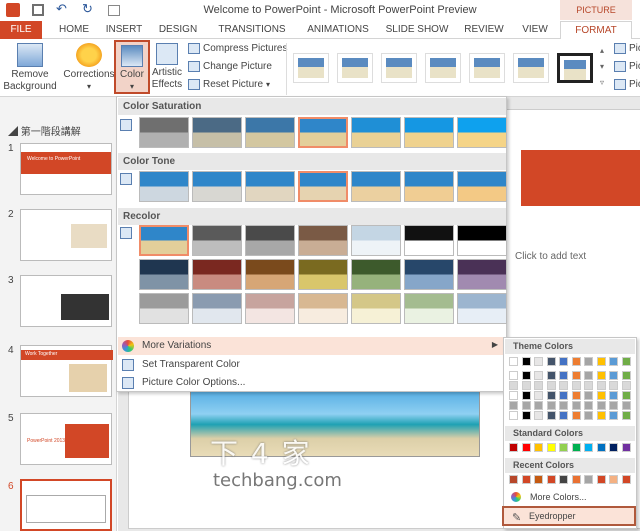 The width and height of the screenshot is (640, 531). I want to click on tab-review: REVIEW, so click(484, 30).